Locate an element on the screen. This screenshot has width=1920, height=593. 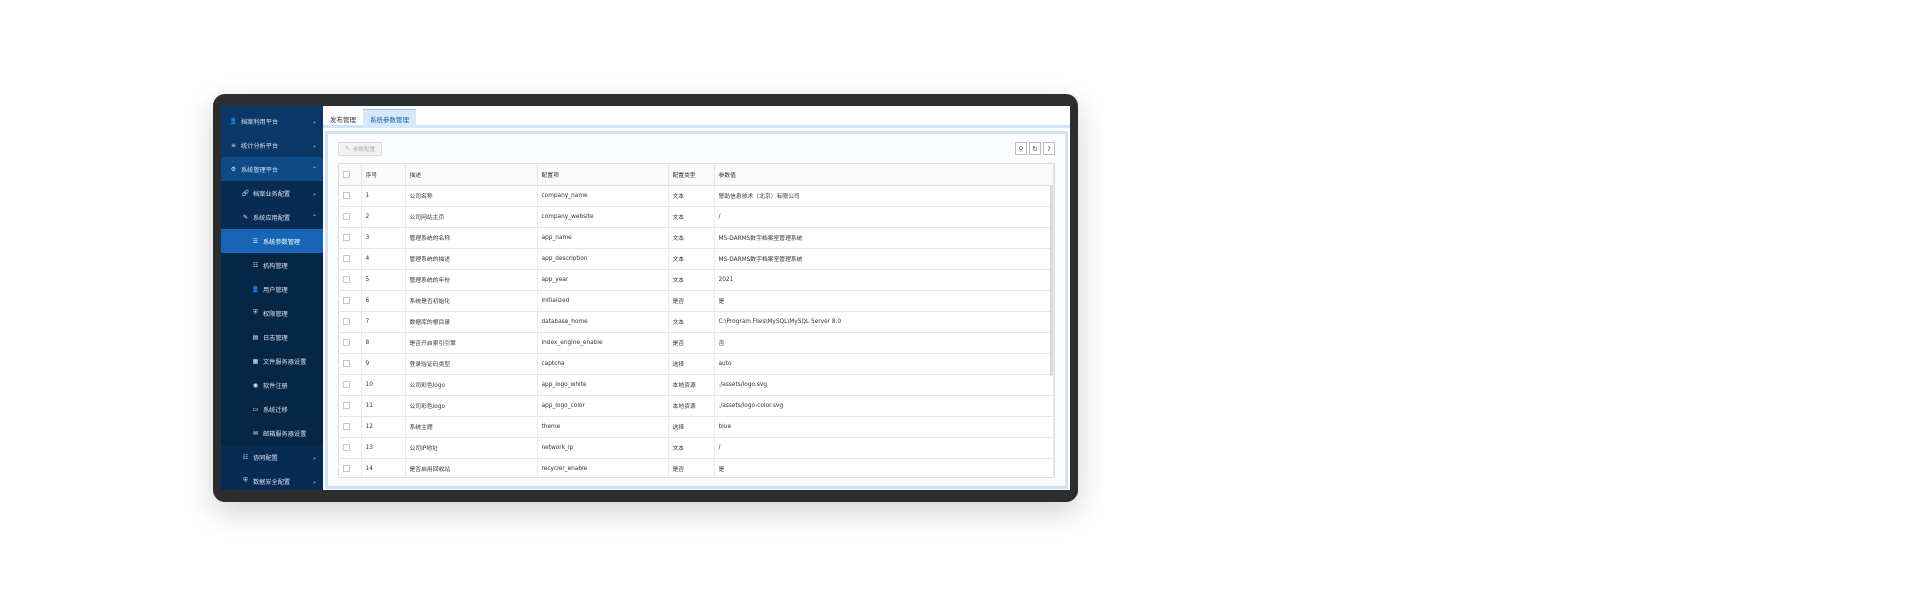
file-icon: ▤ is located at coordinates (255, 337).